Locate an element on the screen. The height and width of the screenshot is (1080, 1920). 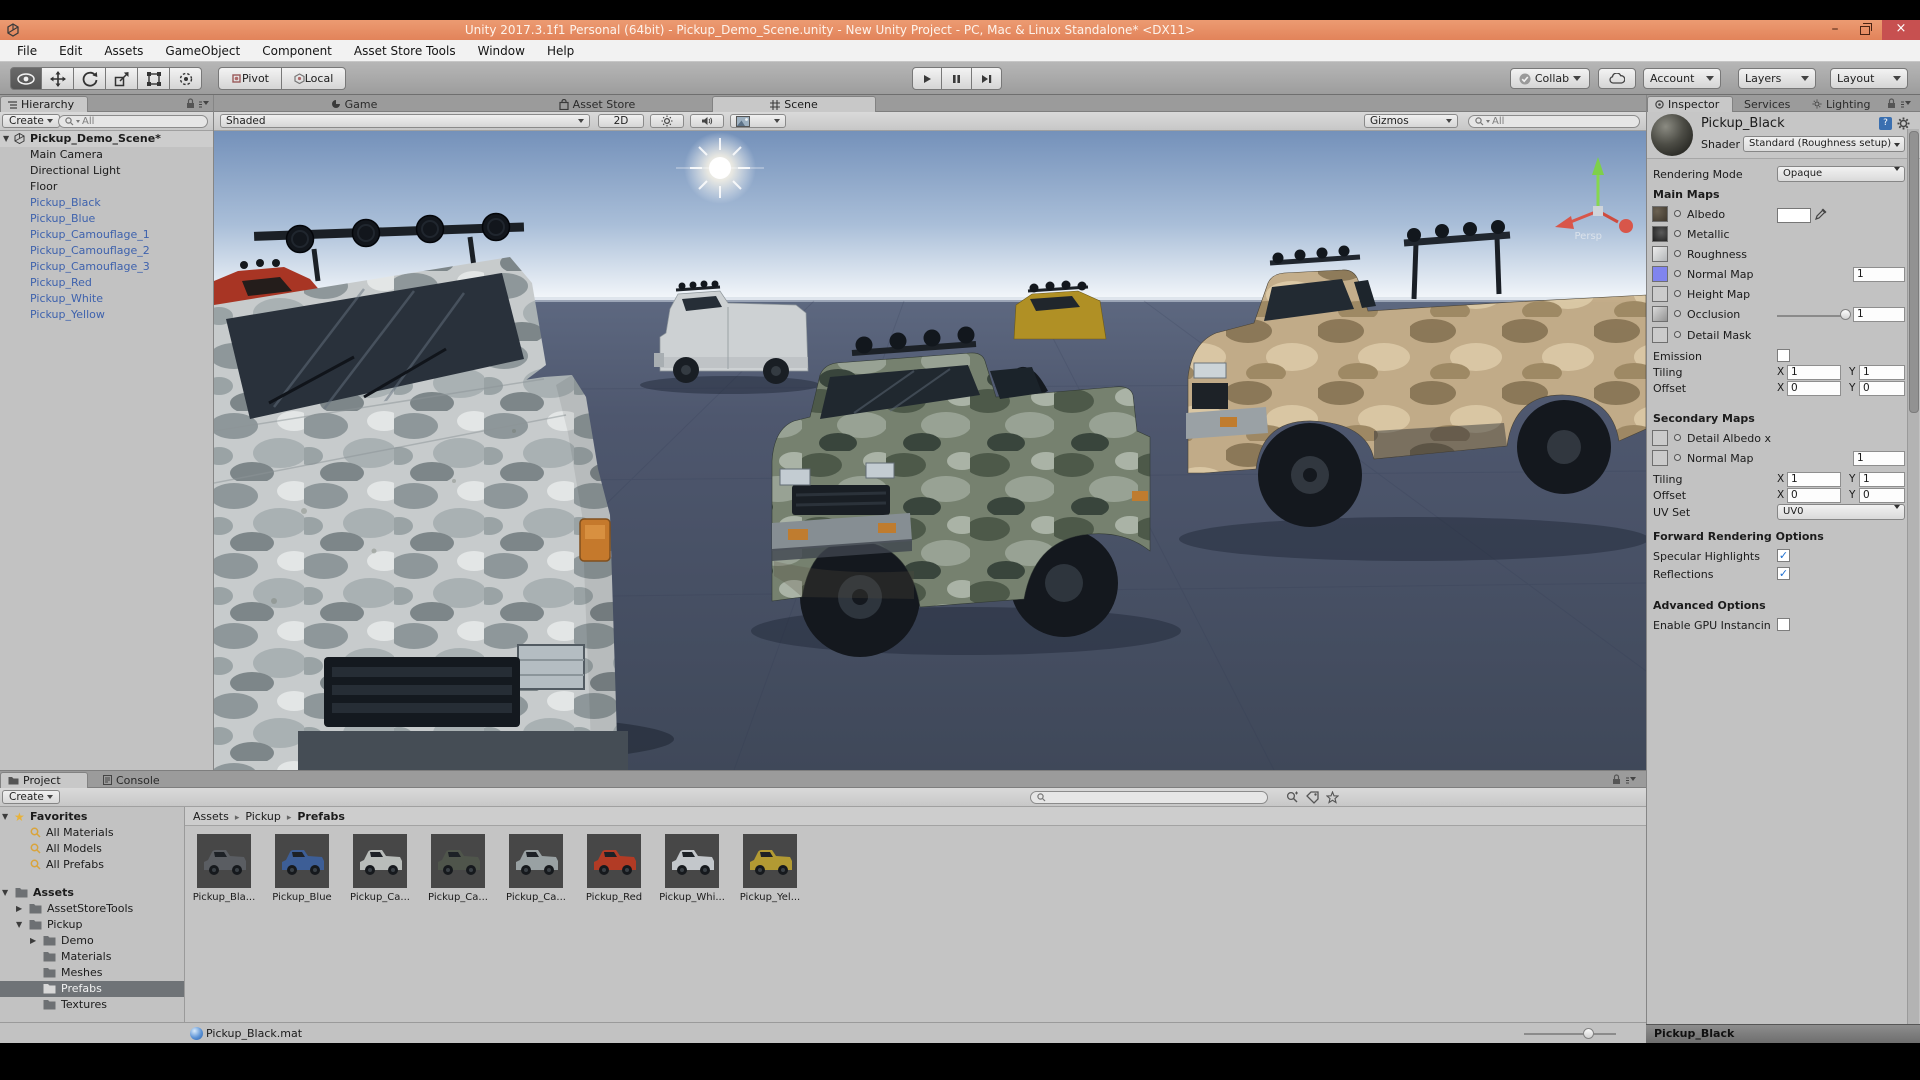
tree-item-materials: Materials is located at coordinates (92, 957).